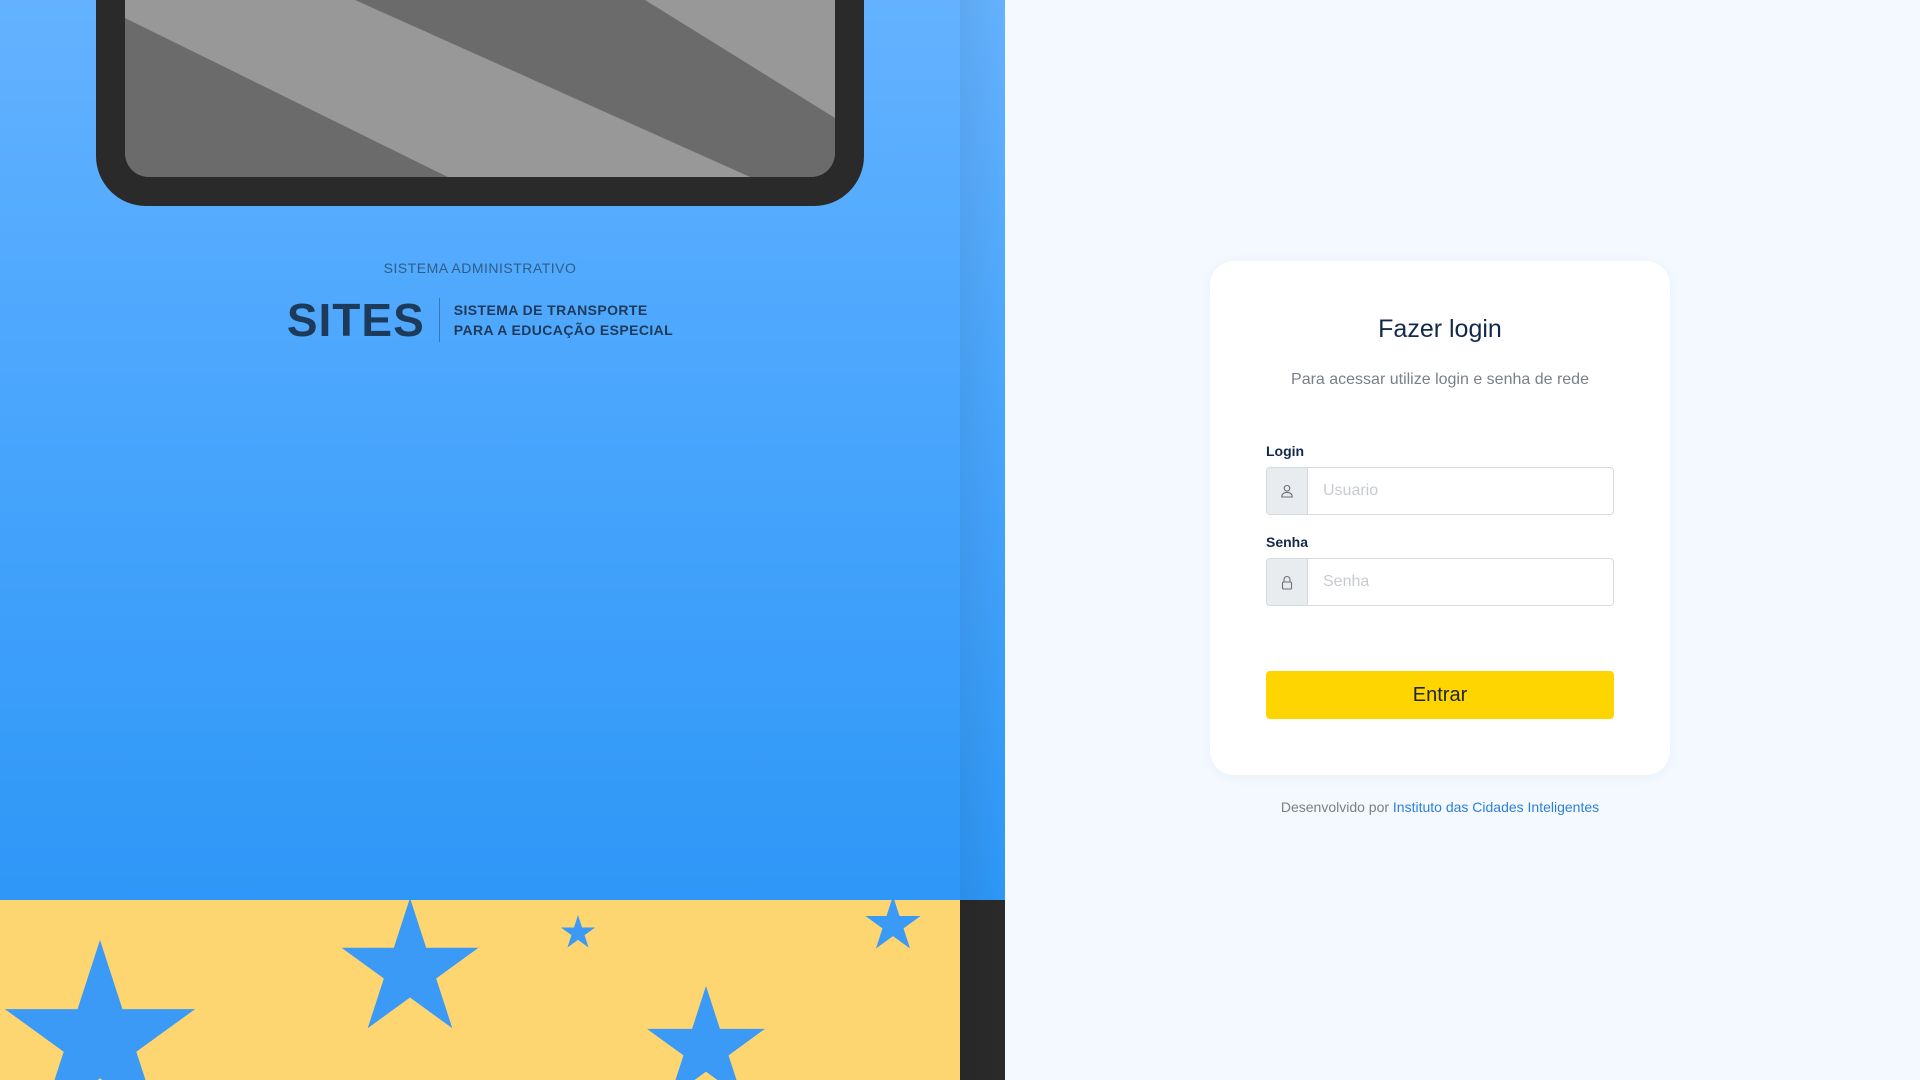 The image size is (1920, 1080). Describe the element at coordinates (1285, 451) in the screenshot. I see `username-label: Login` at that location.